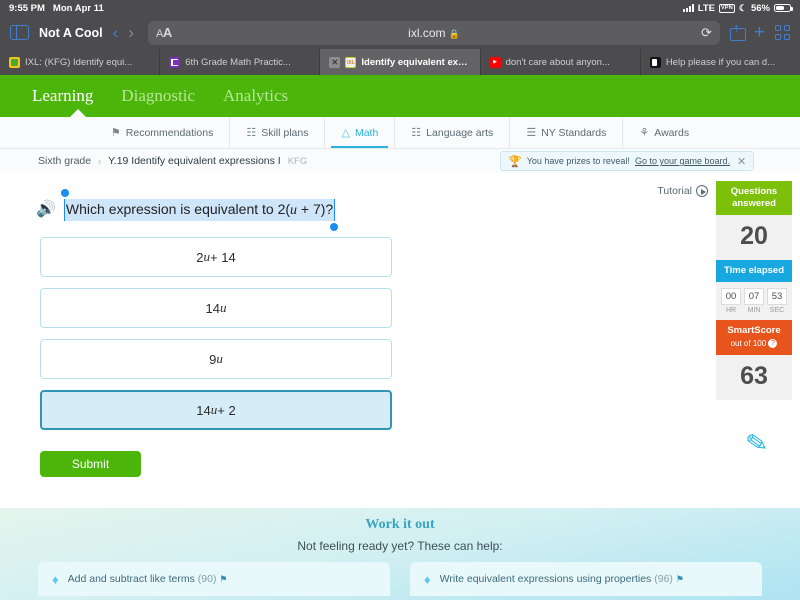 Image resolution: width=800 pixels, height=600 pixels. Describe the element at coordinates (531, 133) in the screenshot. I see `standards-icon: ☰` at that location.